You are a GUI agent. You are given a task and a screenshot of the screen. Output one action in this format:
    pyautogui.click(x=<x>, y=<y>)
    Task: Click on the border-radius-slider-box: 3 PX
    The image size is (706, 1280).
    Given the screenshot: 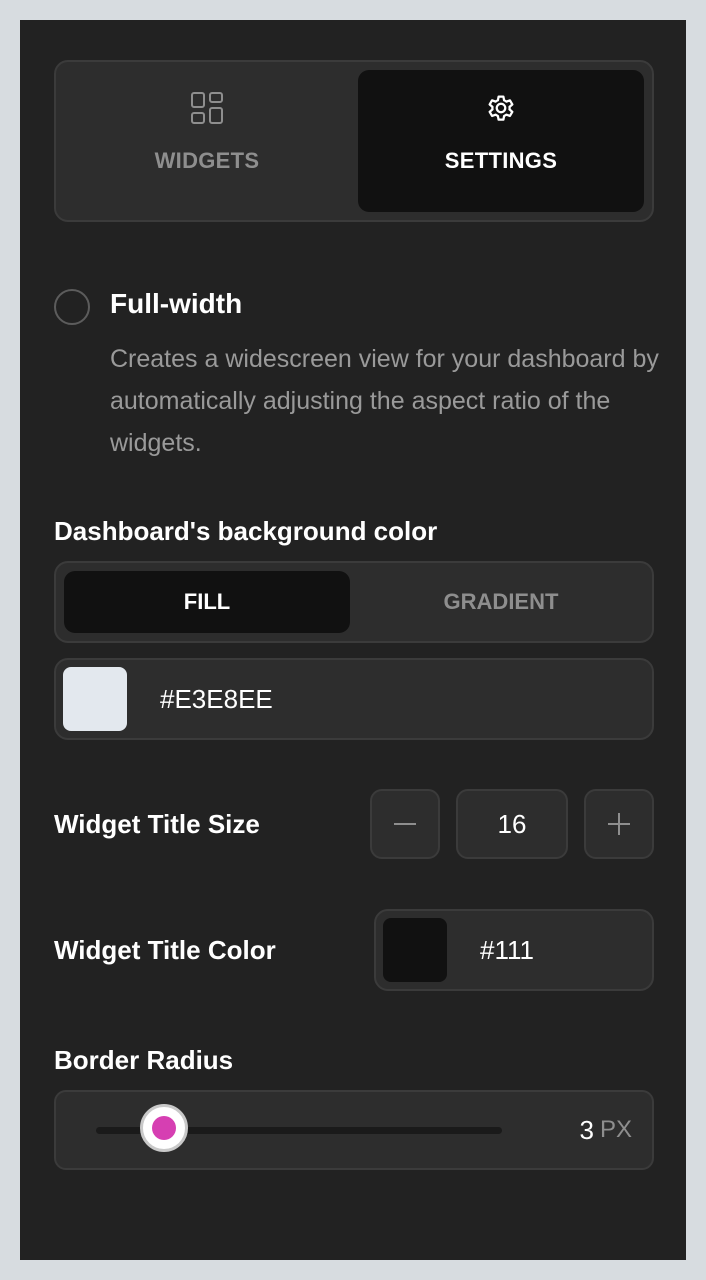 What is the action you would take?
    pyautogui.click(x=354, y=1130)
    